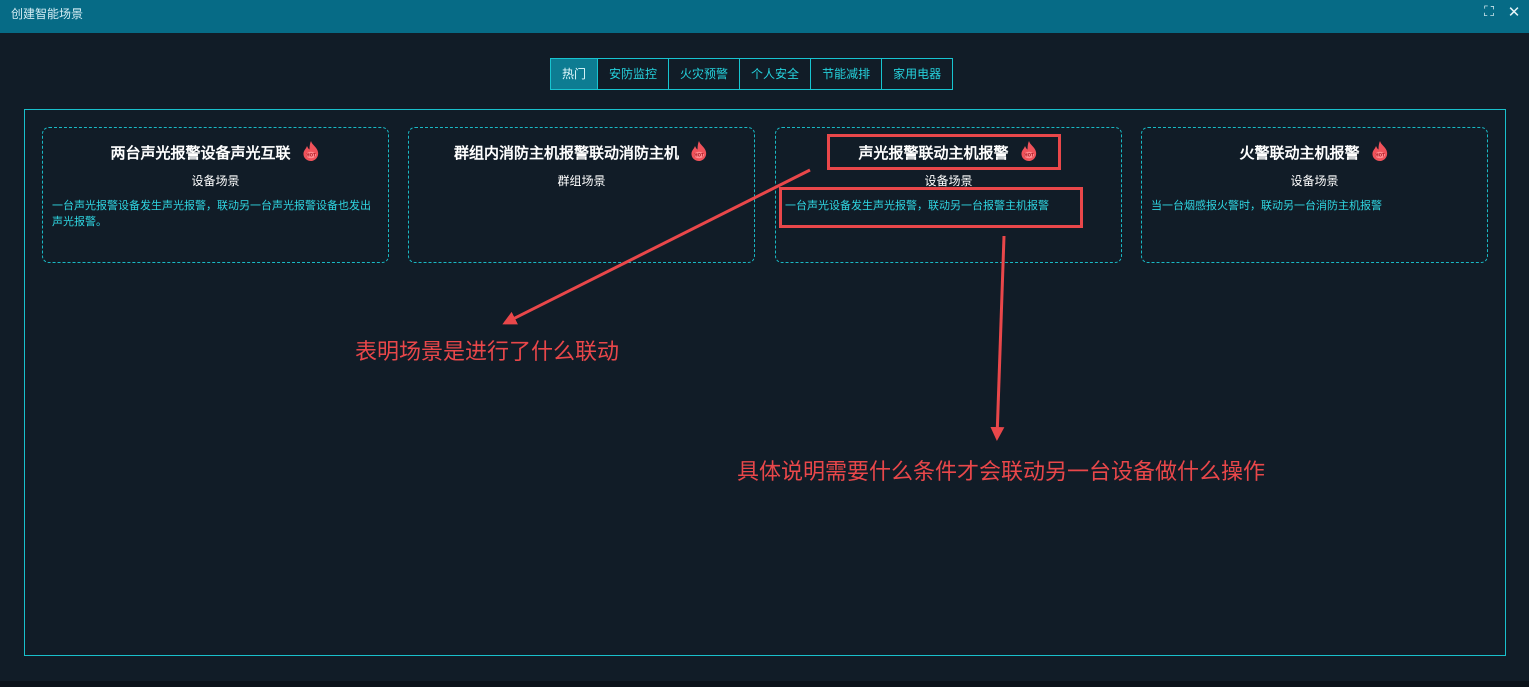 This screenshot has width=1529, height=687. What do you see at coordinates (1489, 12) in the screenshot?
I see `expand-icon: ⛶` at bounding box center [1489, 12].